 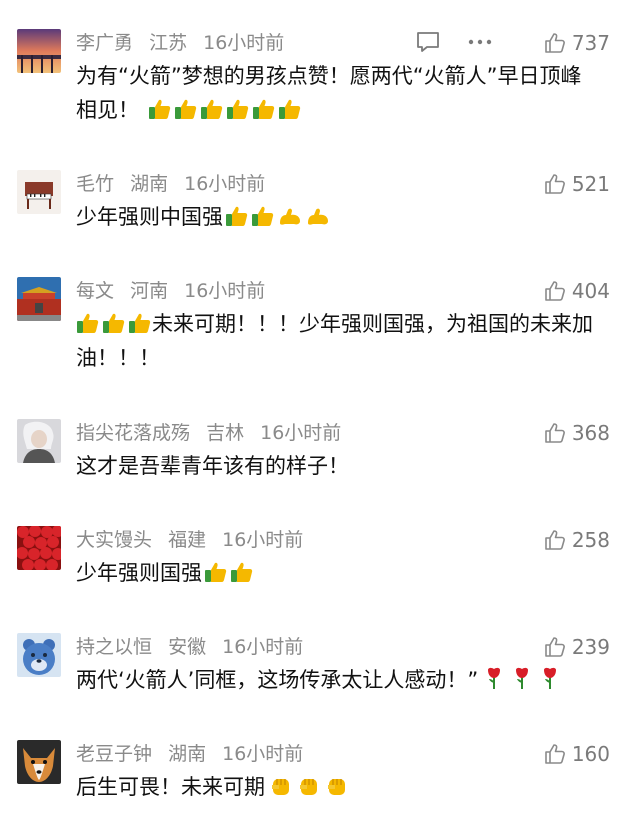 What do you see at coordinates (590, 540) in the screenshot?
I see `like-count: 258` at bounding box center [590, 540].